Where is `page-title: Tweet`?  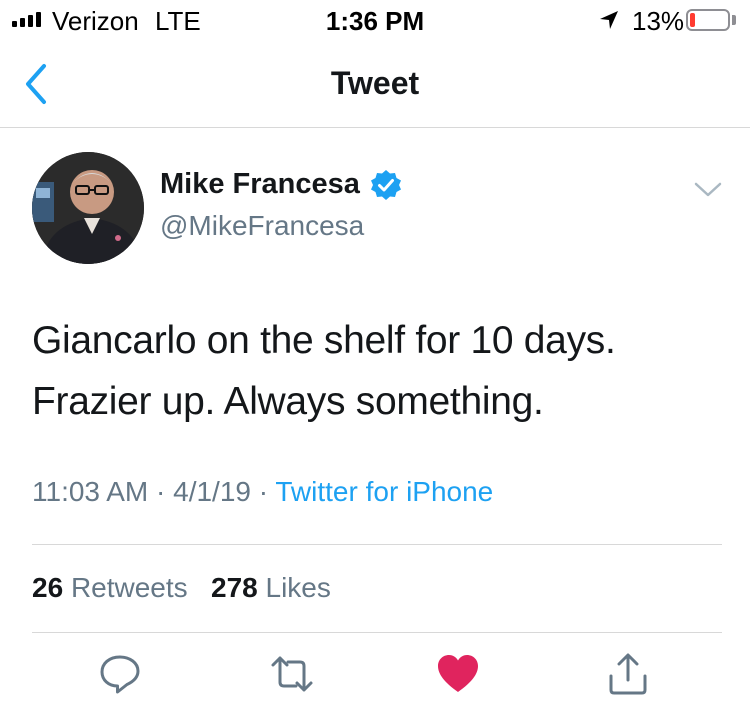 page-title: Tweet is located at coordinates (375, 83).